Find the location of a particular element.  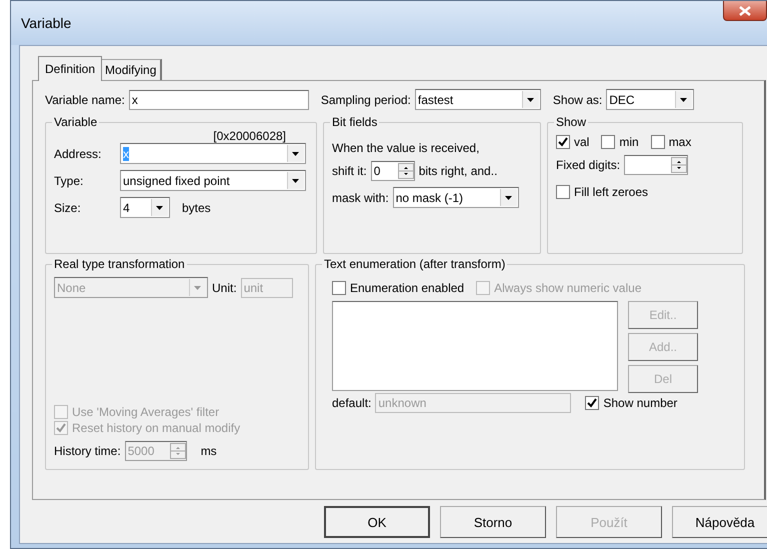

checkbox-label: Use 'Moving Averages' filter is located at coordinates (146, 412).